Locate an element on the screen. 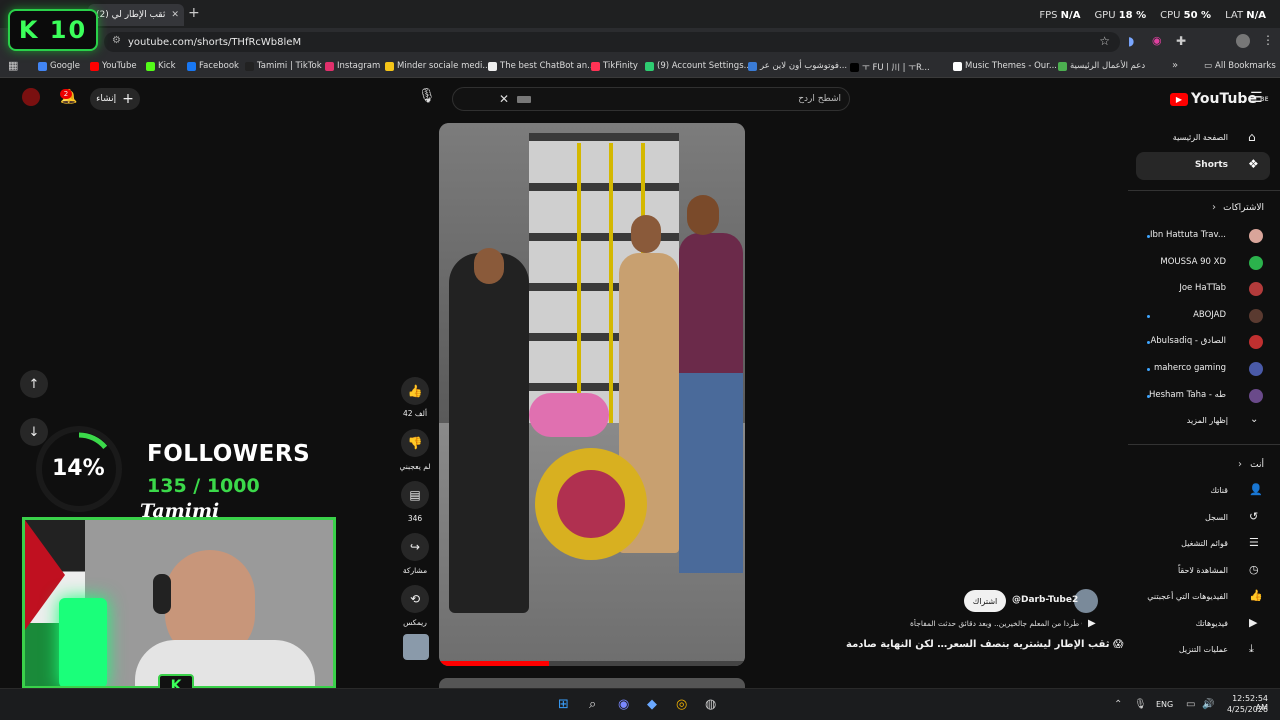 Image resolution: width=1280 pixels, height=720 pixels. youtube-play-icon: ▶ is located at coordinates (1179, 99).